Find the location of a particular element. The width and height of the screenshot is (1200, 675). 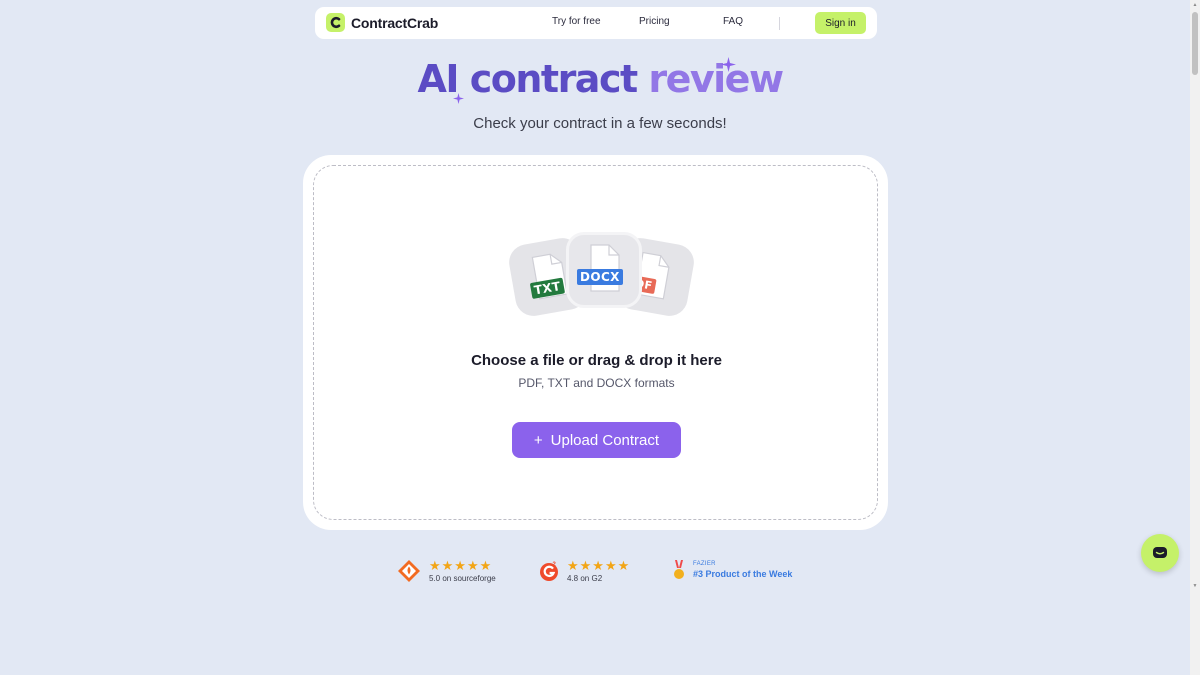

g2-rating: 2 ★★★★★ 4.8 on G2 is located at coordinates (584, 571).